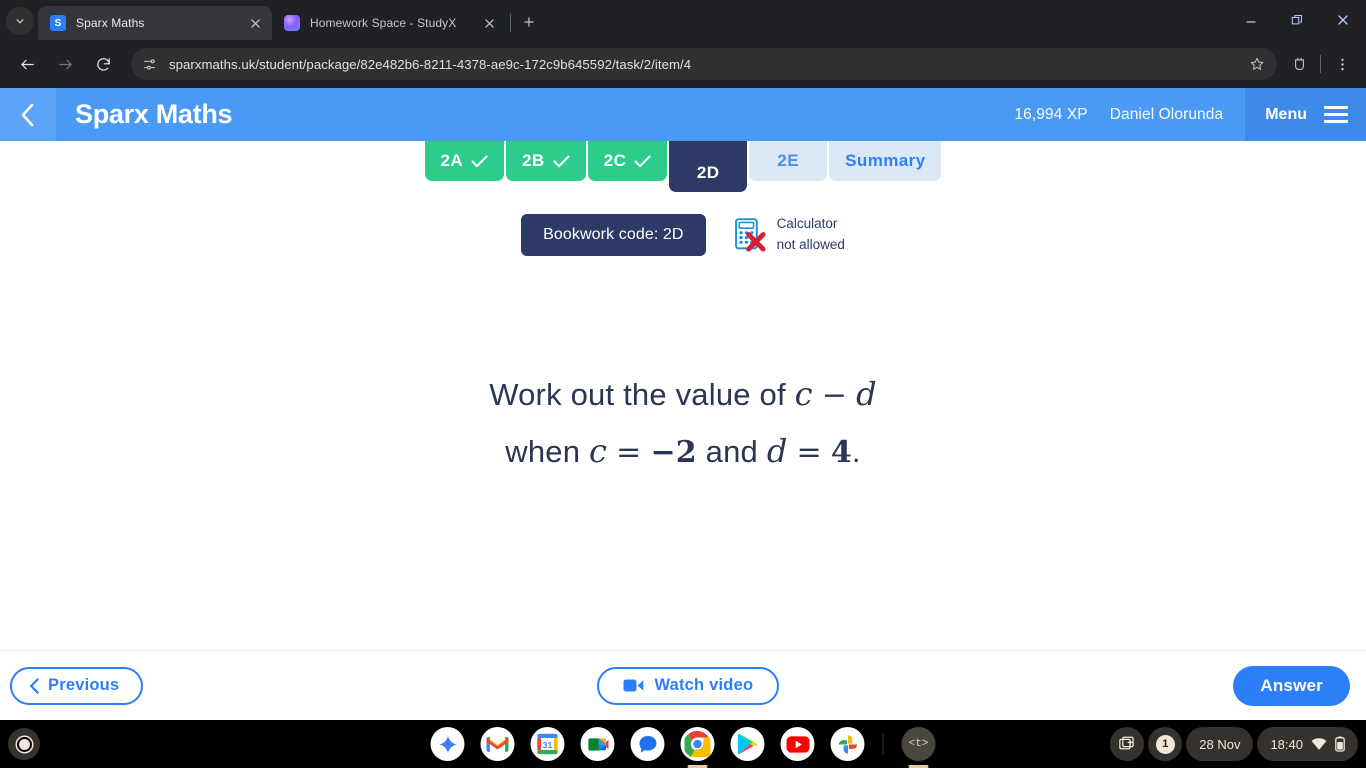  Describe the element at coordinates (885, 161) in the screenshot. I see `task-tab-summary: Summary` at that location.